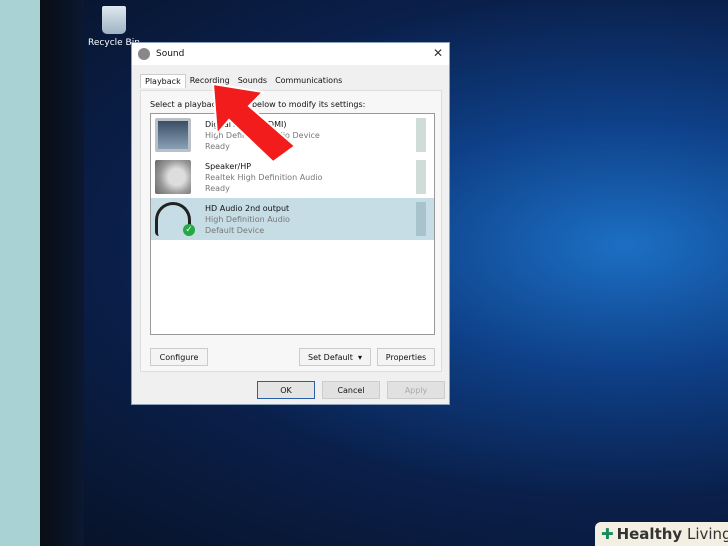 Image resolution: width=728 pixels, height=546 pixels. Describe the element at coordinates (163, 81) in the screenshot. I see `tab-playback: Playback` at that location.